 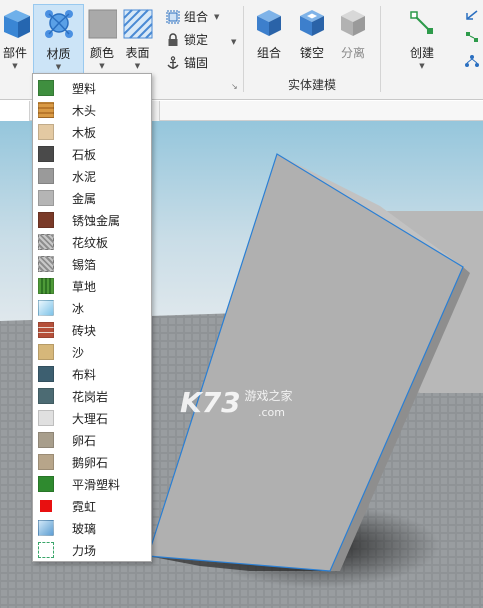 I want to click on dialog-launcher-icon: ↘, so click(x=234, y=86).